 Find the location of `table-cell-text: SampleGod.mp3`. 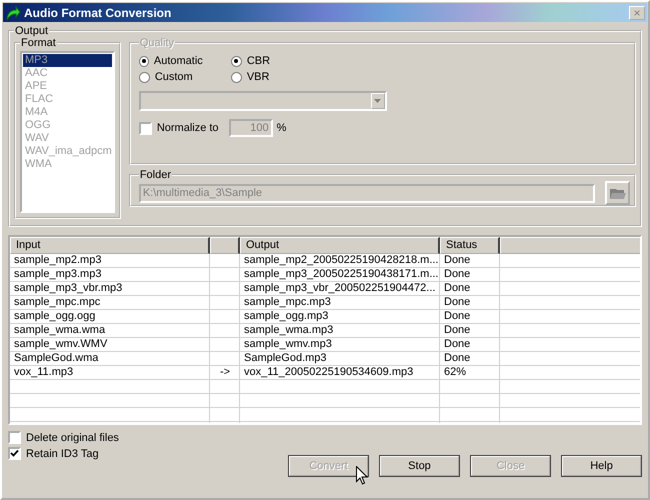

table-cell-text: SampleGod.mp3 is located at coordinates (285, 359).